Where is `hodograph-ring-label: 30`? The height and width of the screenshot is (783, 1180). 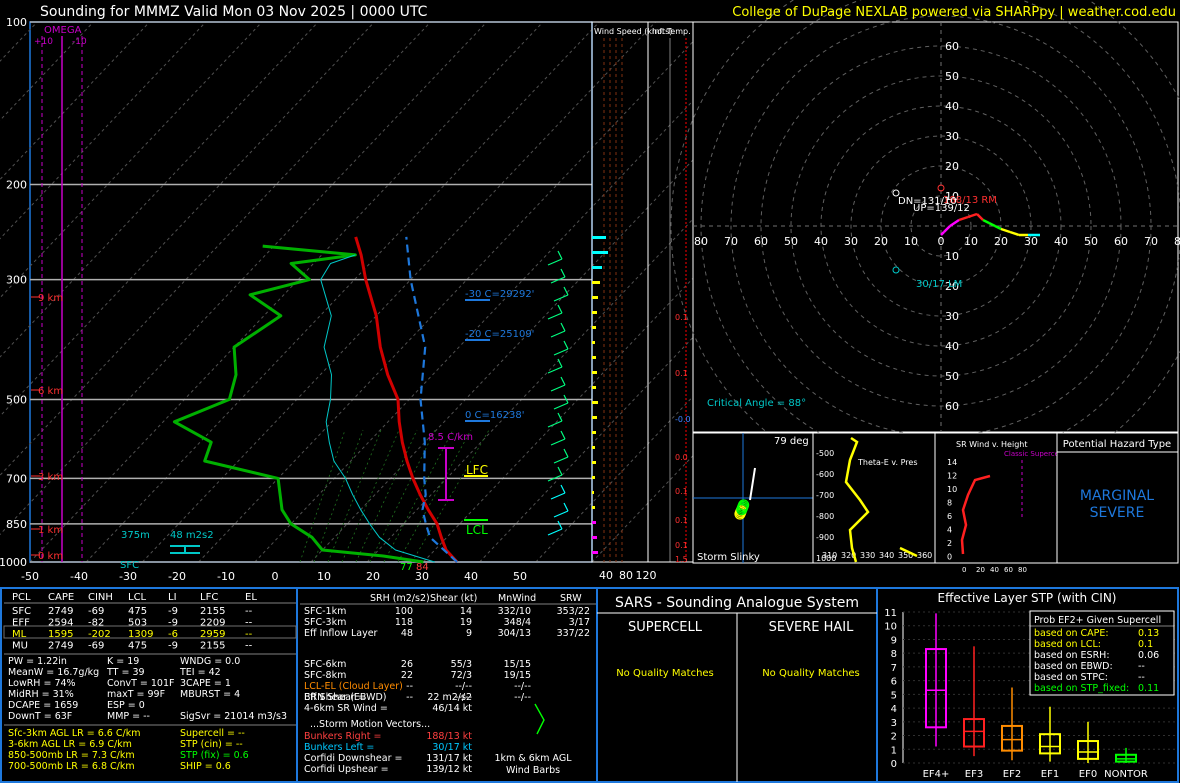
hodograph-ring-label: 30 is located at coordinates (952, 316).